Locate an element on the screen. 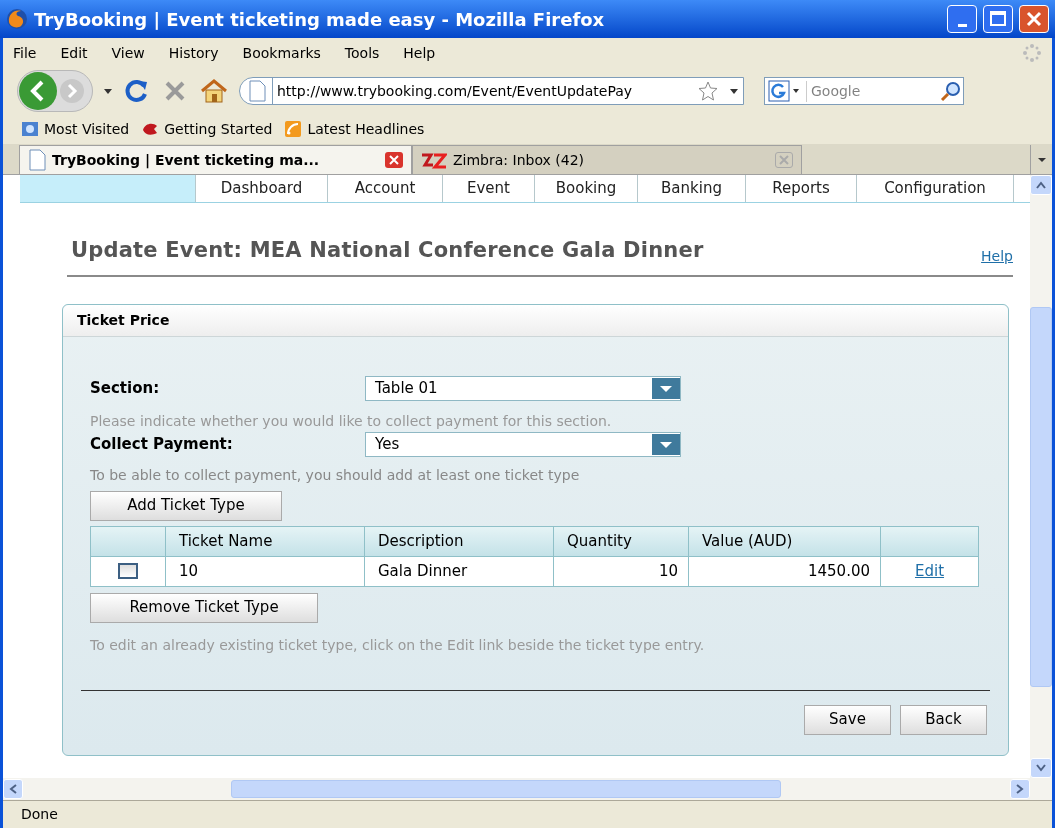  nav-link: Banking is located at coordinates (691, 188).